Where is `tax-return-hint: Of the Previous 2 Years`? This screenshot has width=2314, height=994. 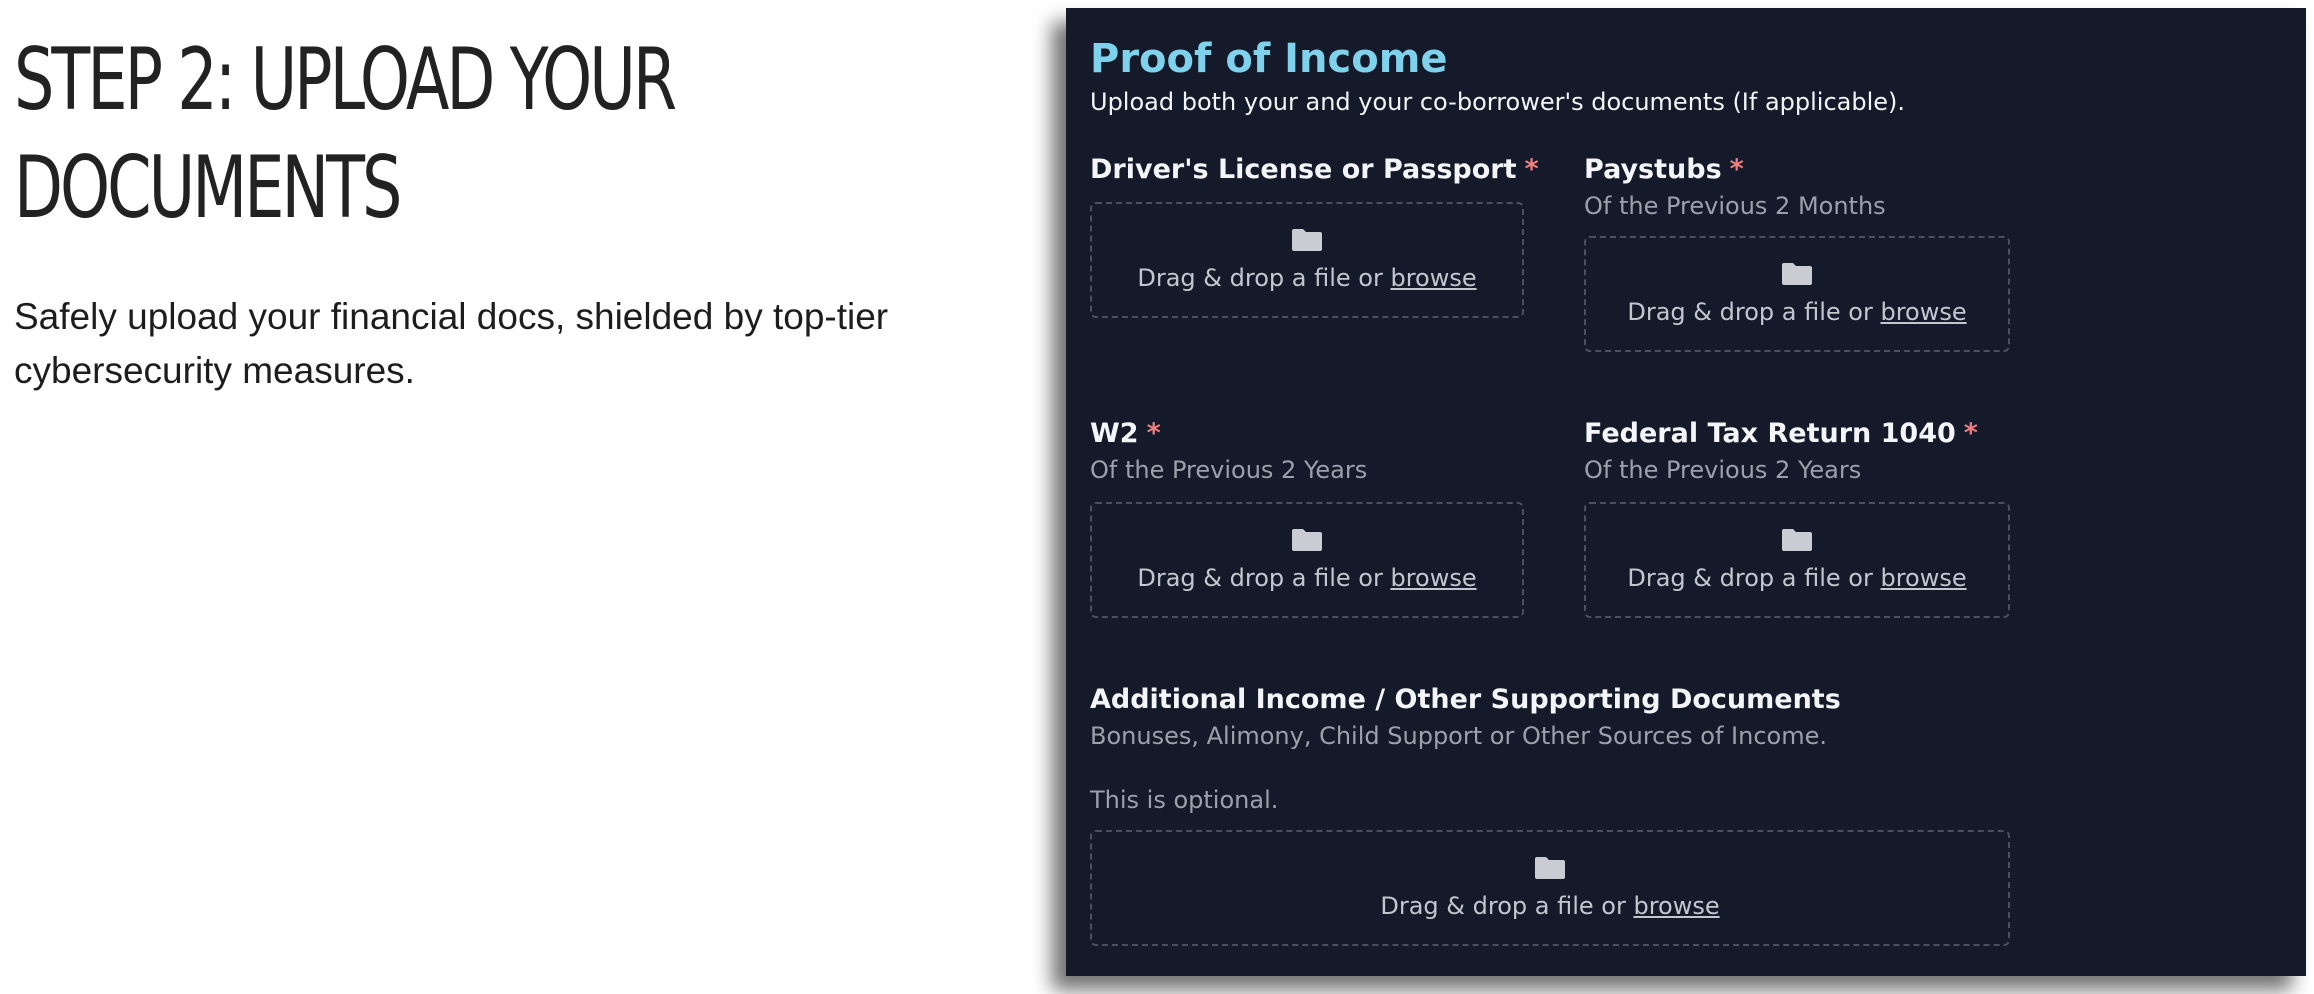 tax-return-hint: Of the Previous 2 Years is located at coordinates (1723, 470).